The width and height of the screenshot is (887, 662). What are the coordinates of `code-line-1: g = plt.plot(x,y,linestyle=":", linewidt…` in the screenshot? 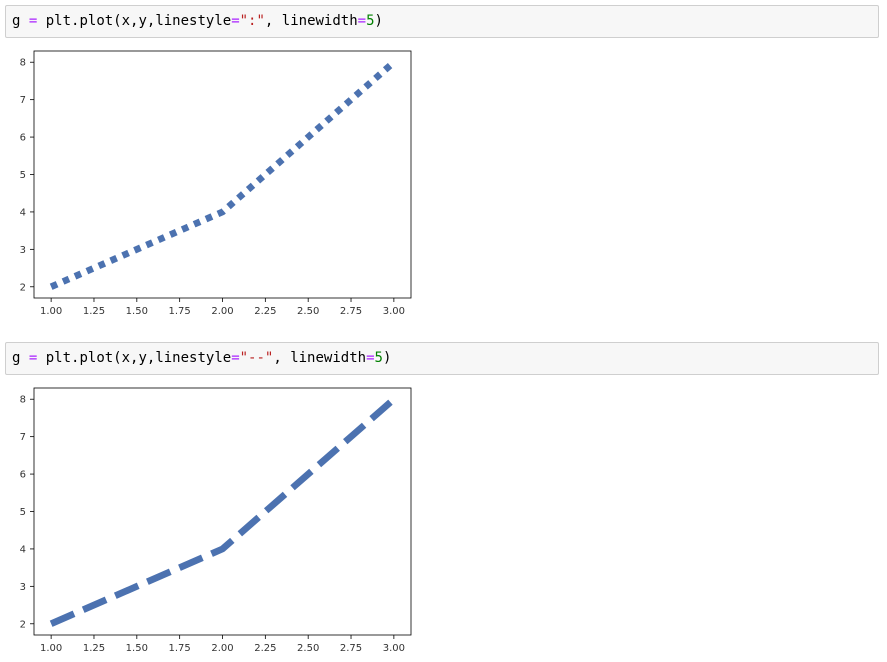 It's located at (197, 21).